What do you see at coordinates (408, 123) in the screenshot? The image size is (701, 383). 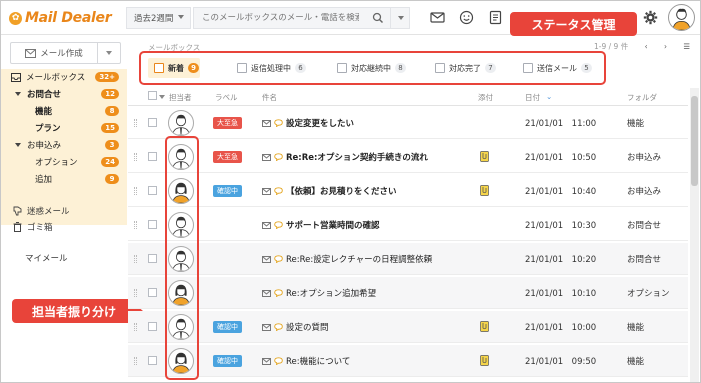 I see `table-row: 大至急 設定変更をしたい 21/01/01 11:00 機能` at bounding box center [408, 123].